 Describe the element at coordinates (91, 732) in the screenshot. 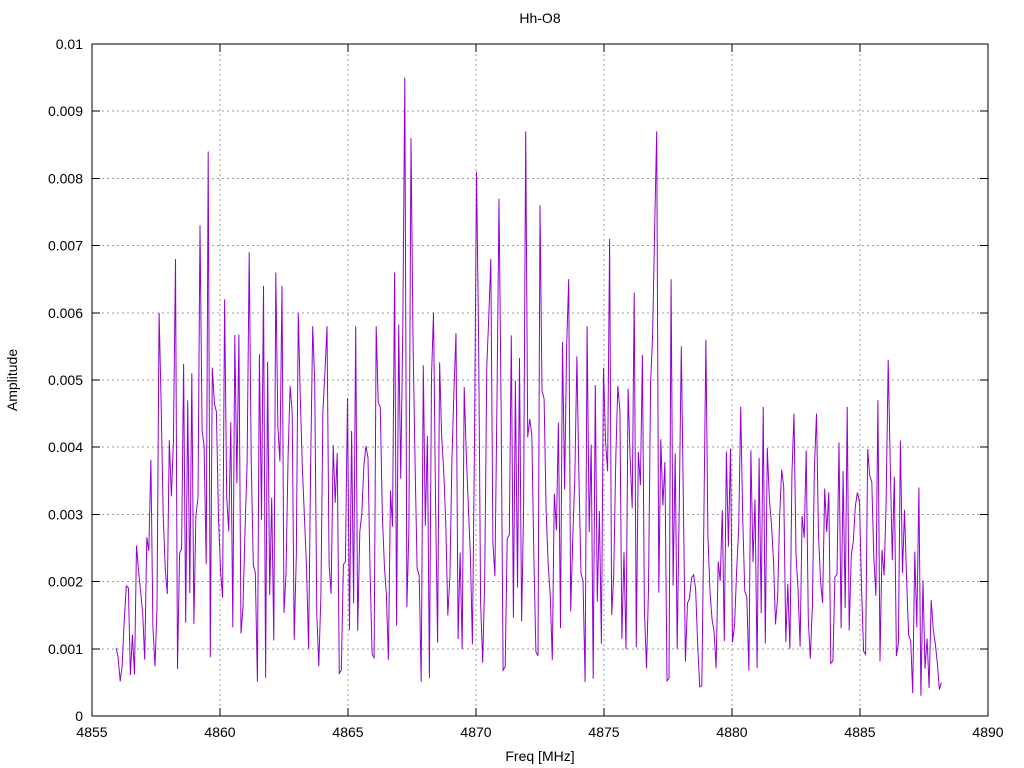

I see `x-tick-label: 4855` at that location.